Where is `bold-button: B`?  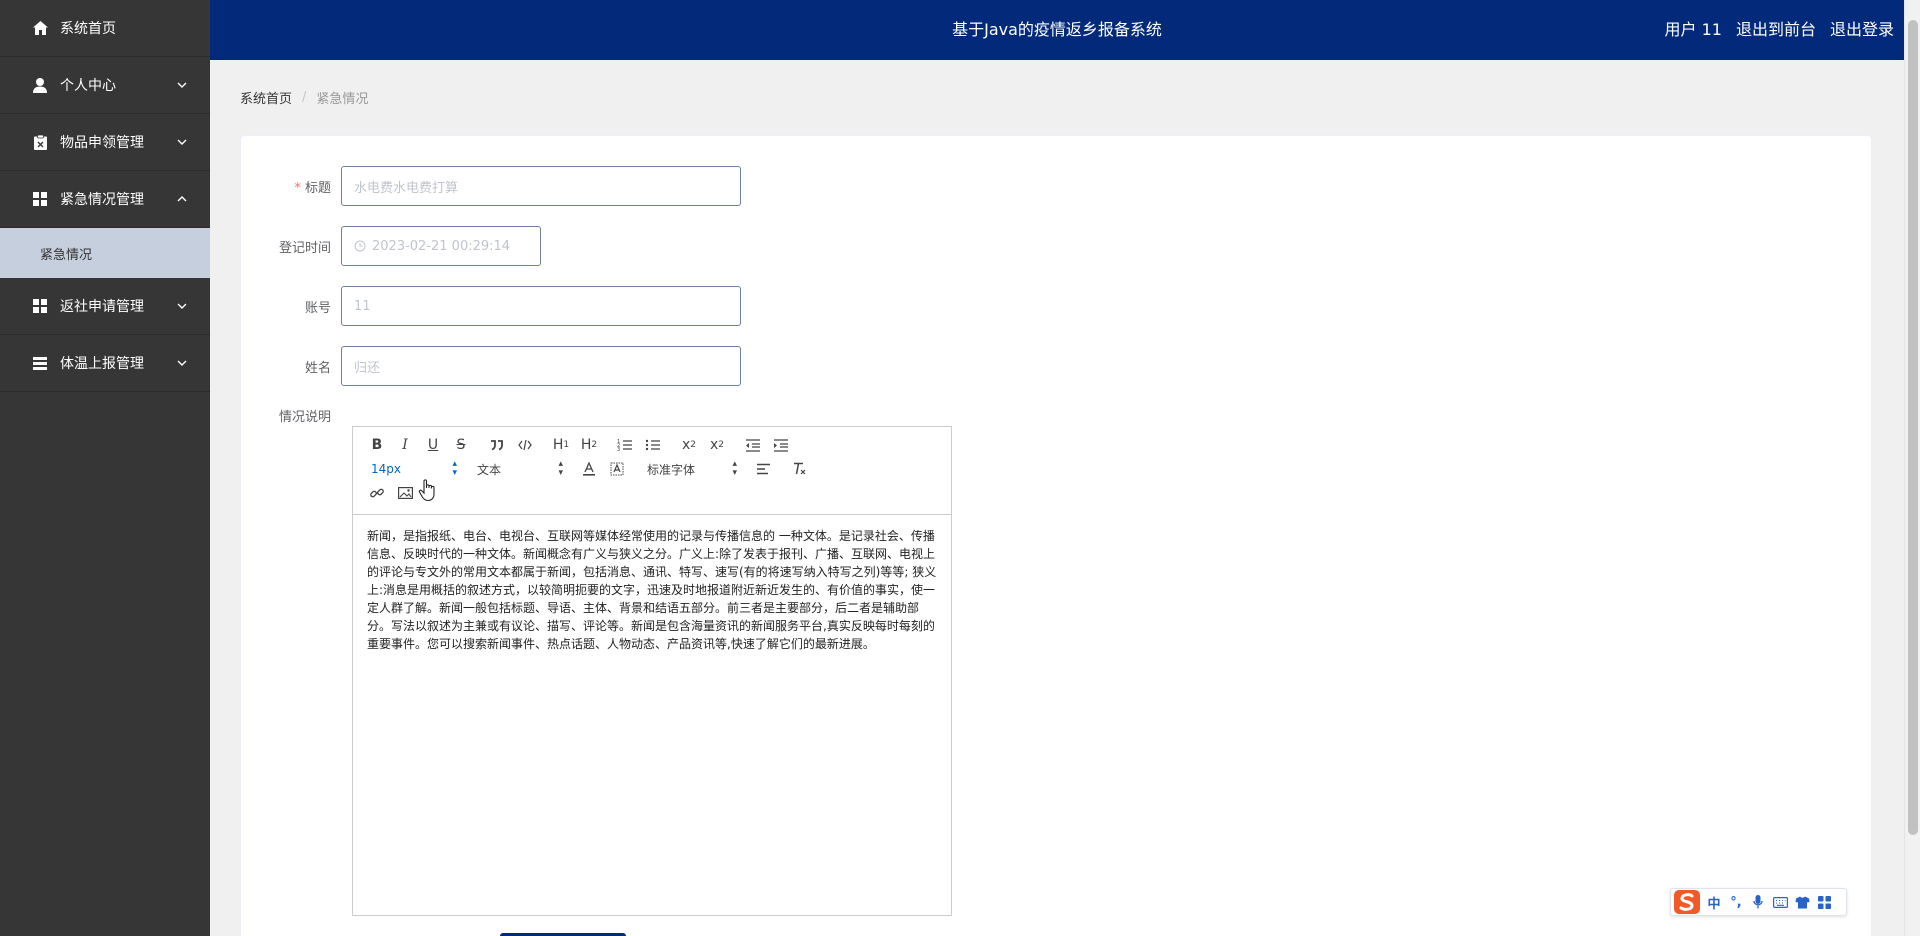 bold-button: B is located at coordinates (377, 445).